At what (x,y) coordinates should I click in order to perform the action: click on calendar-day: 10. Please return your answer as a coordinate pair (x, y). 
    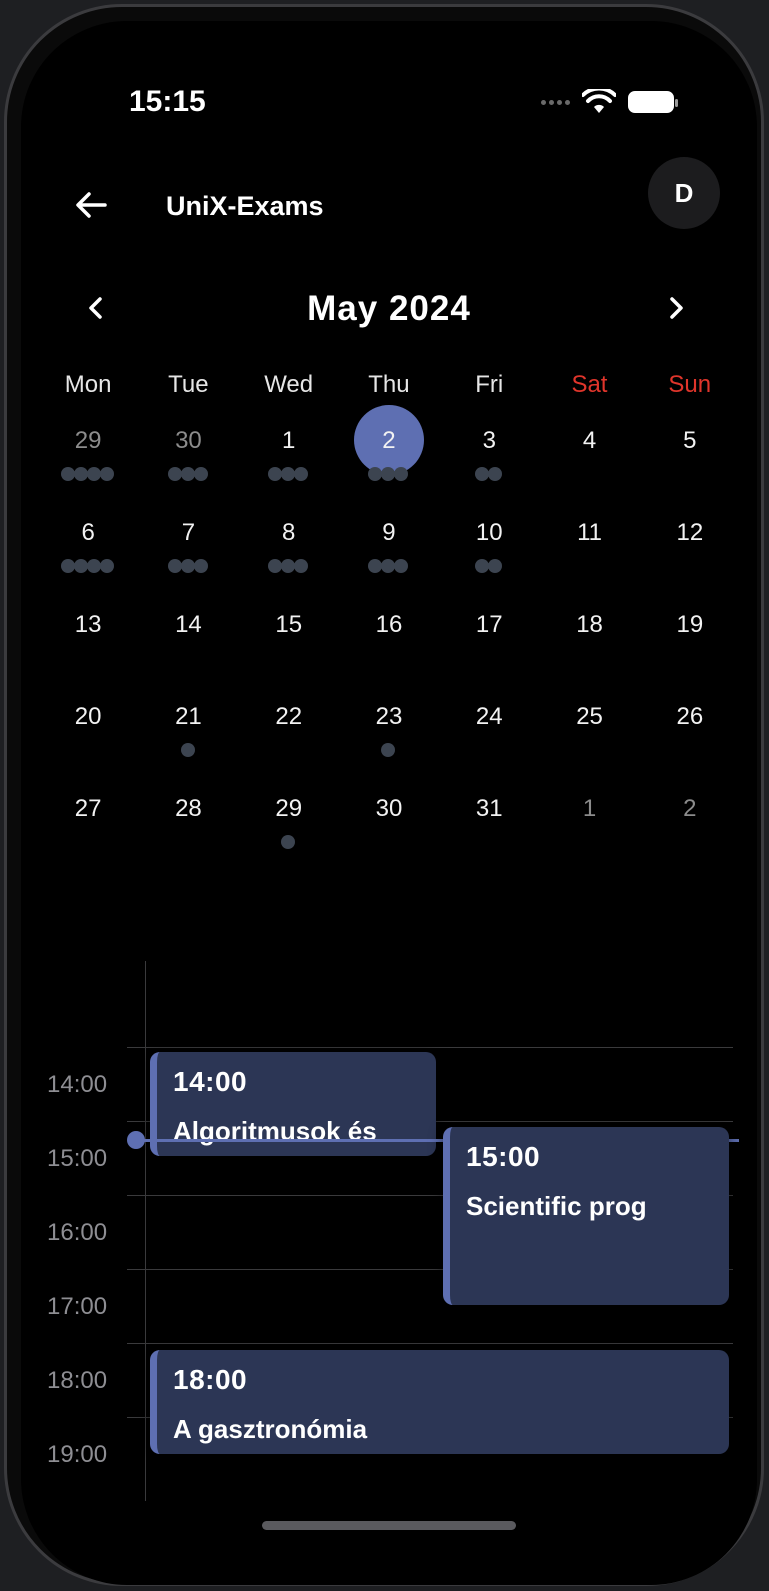
    Looking at the image, I should click on (489, 549).